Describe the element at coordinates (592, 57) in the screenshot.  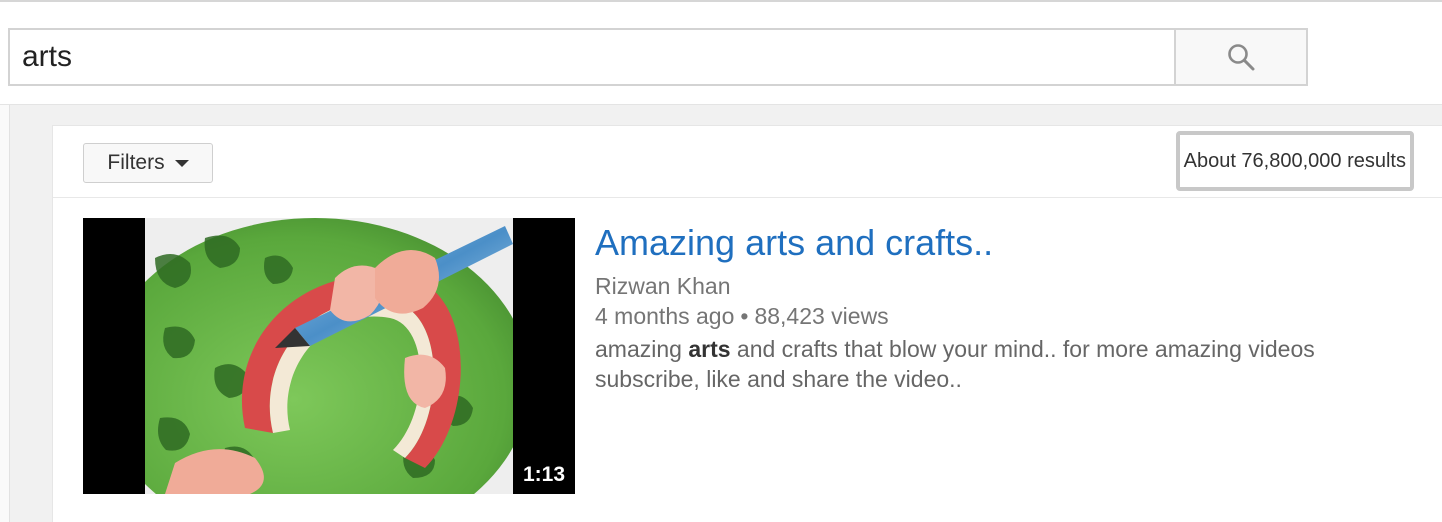
I see `search-input` at that location.